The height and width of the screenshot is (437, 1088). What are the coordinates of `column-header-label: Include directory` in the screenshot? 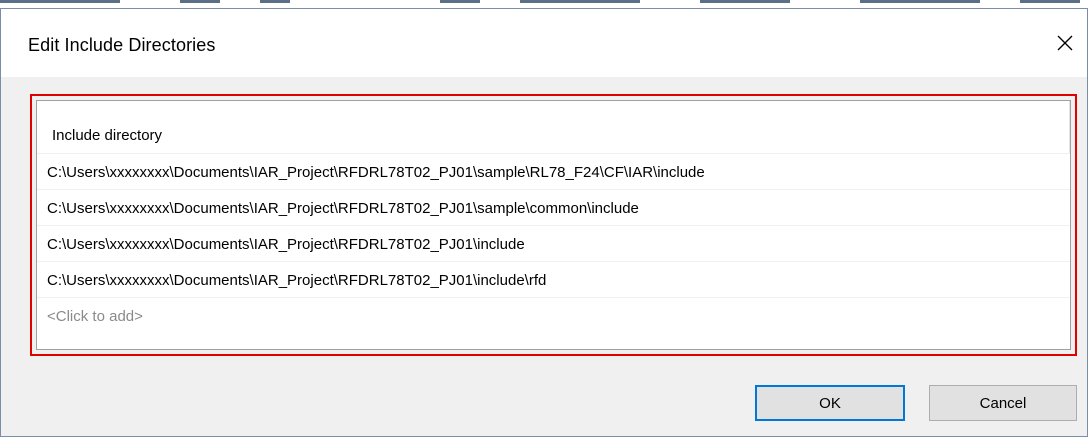 It's located at (107, 135).